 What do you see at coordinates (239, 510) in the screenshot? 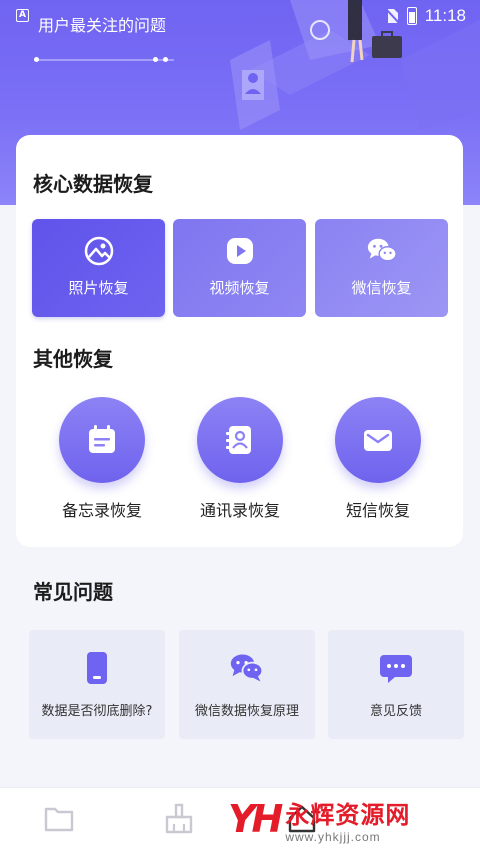
I see `contacts-recovery-label: 通讯录恢复` at bounding box center [239, 510].